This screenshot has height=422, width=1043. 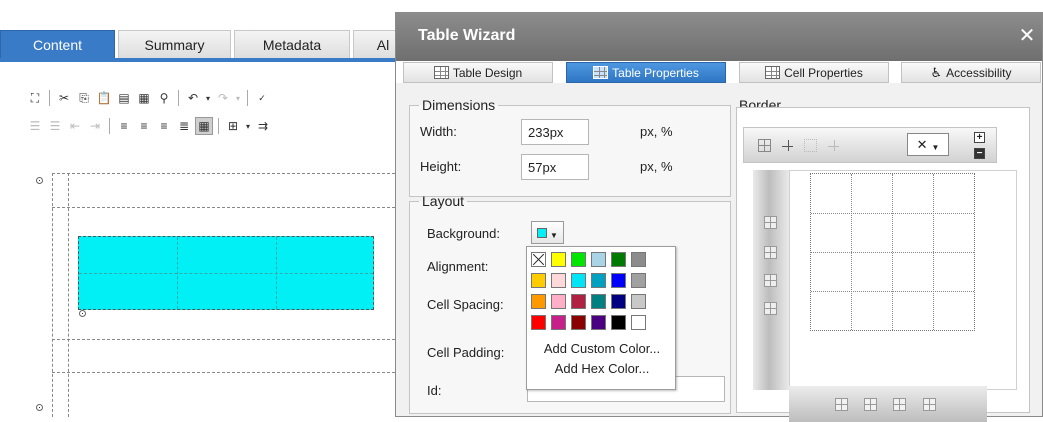 I want to click on alignment-label: Alignment:, so click(x=458, y=266).